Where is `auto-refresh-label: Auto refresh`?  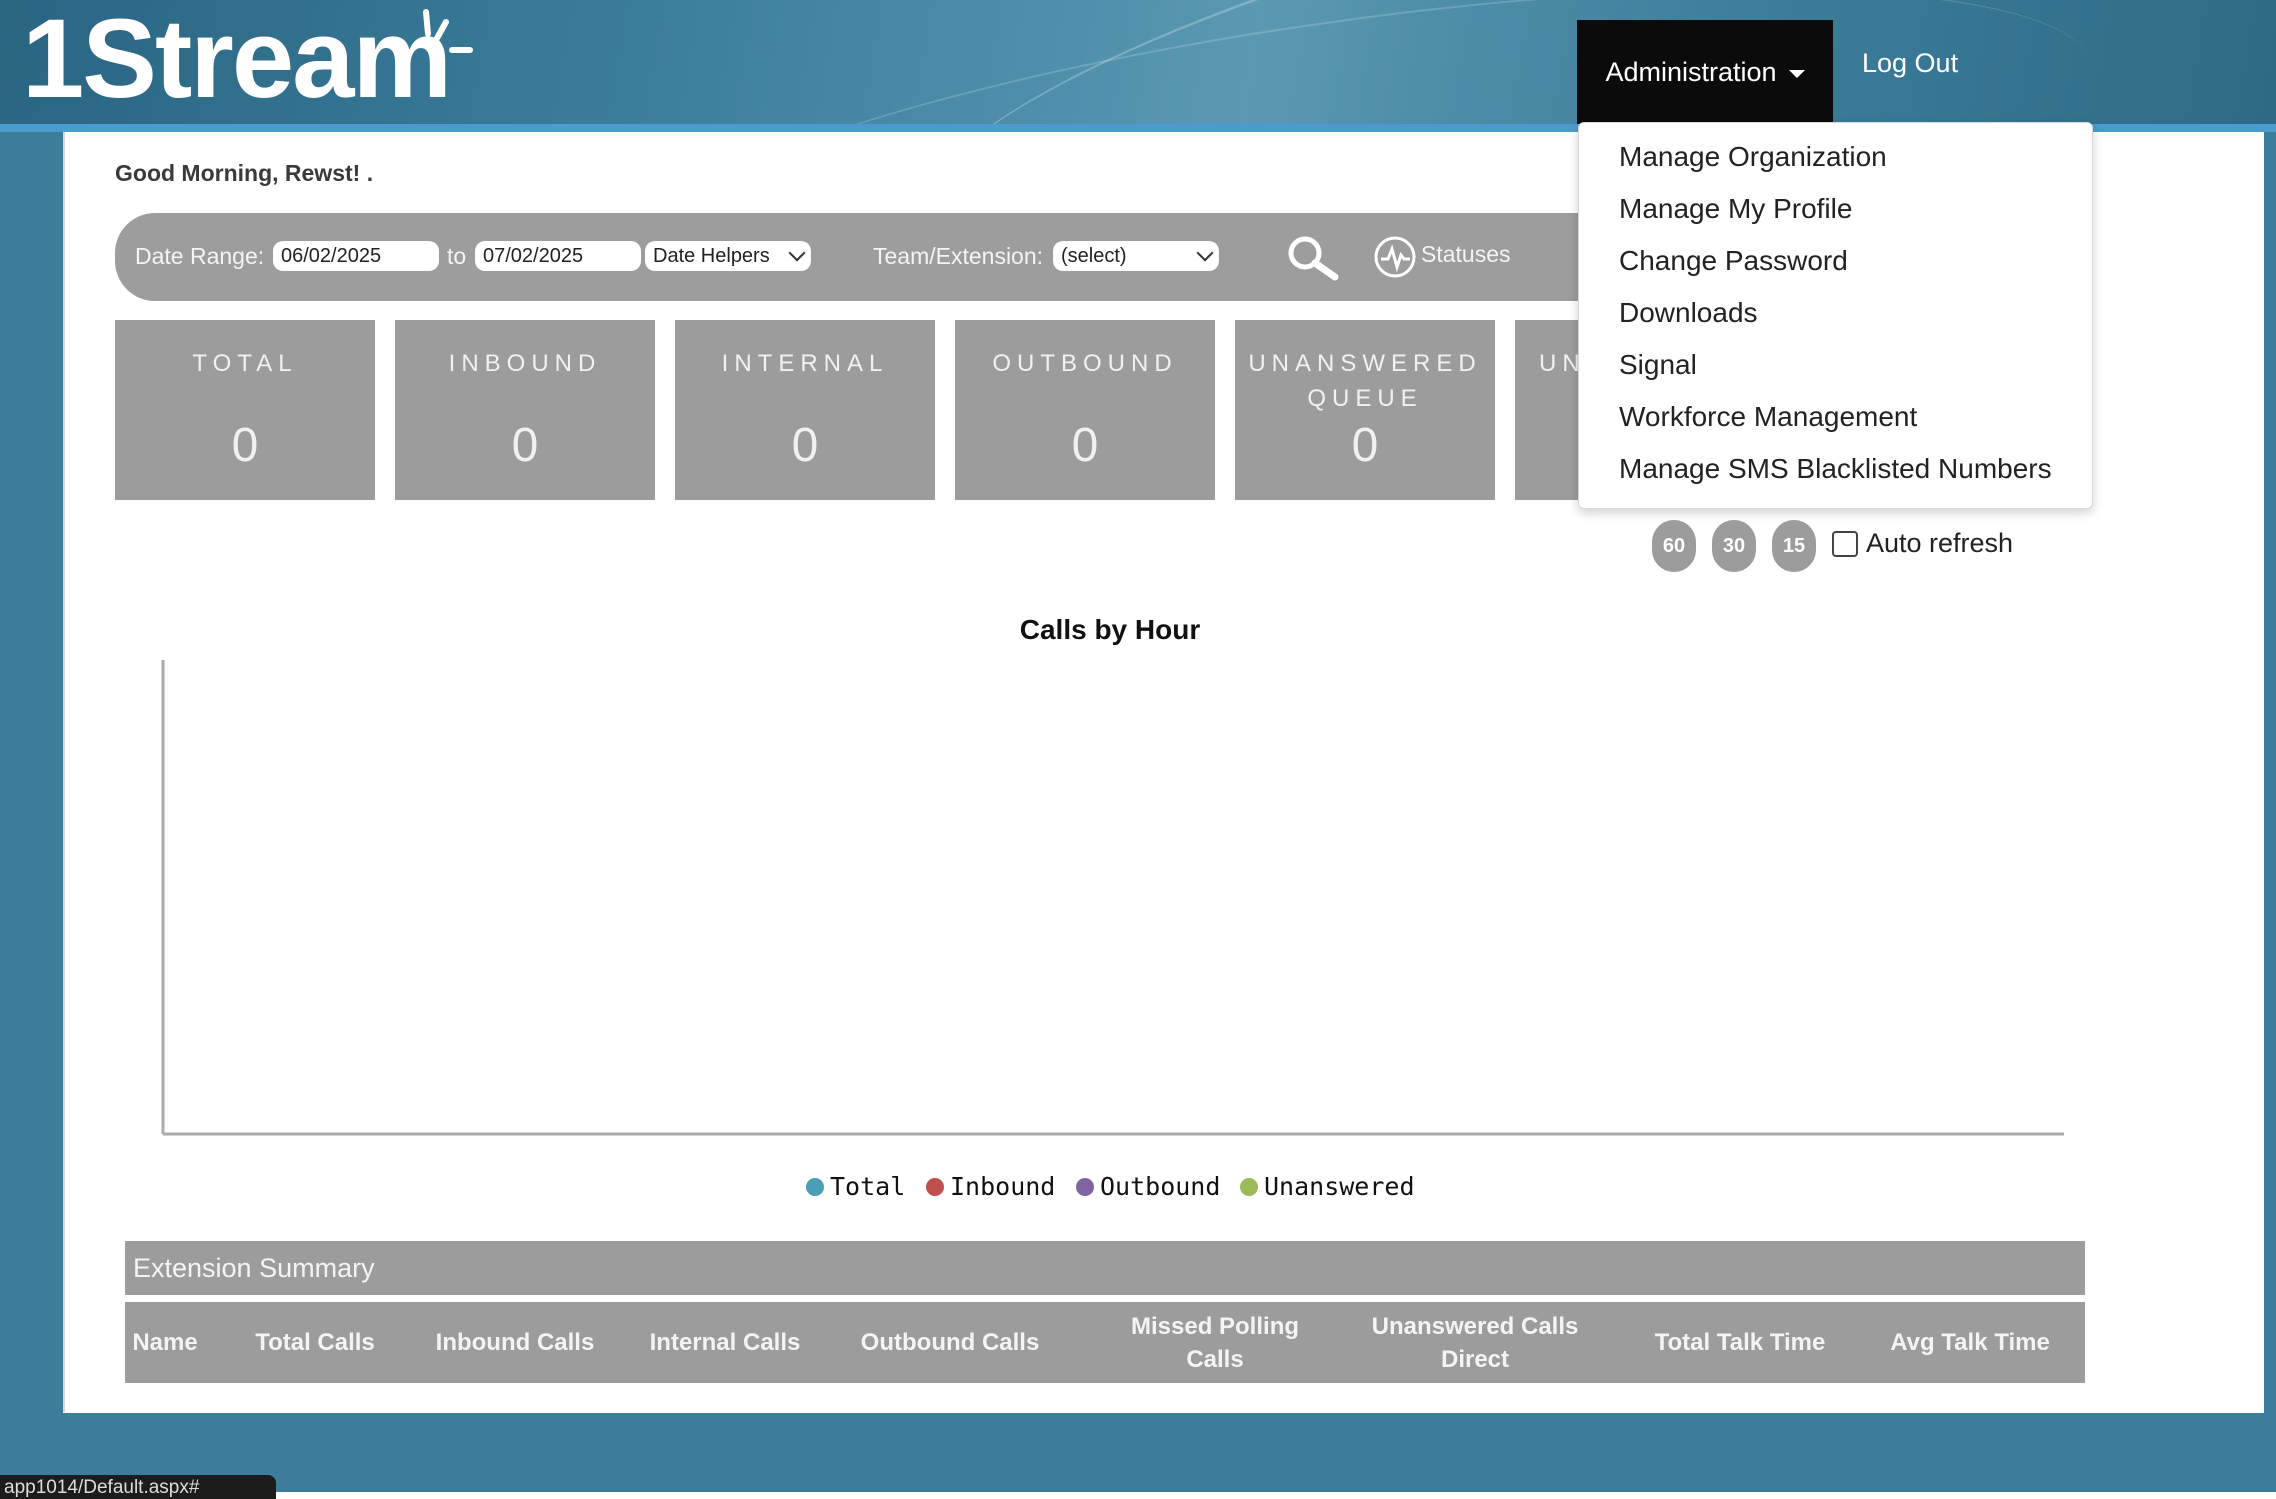
auto-refresh-label: Auto refresh is located at coordinates (1940, 543).